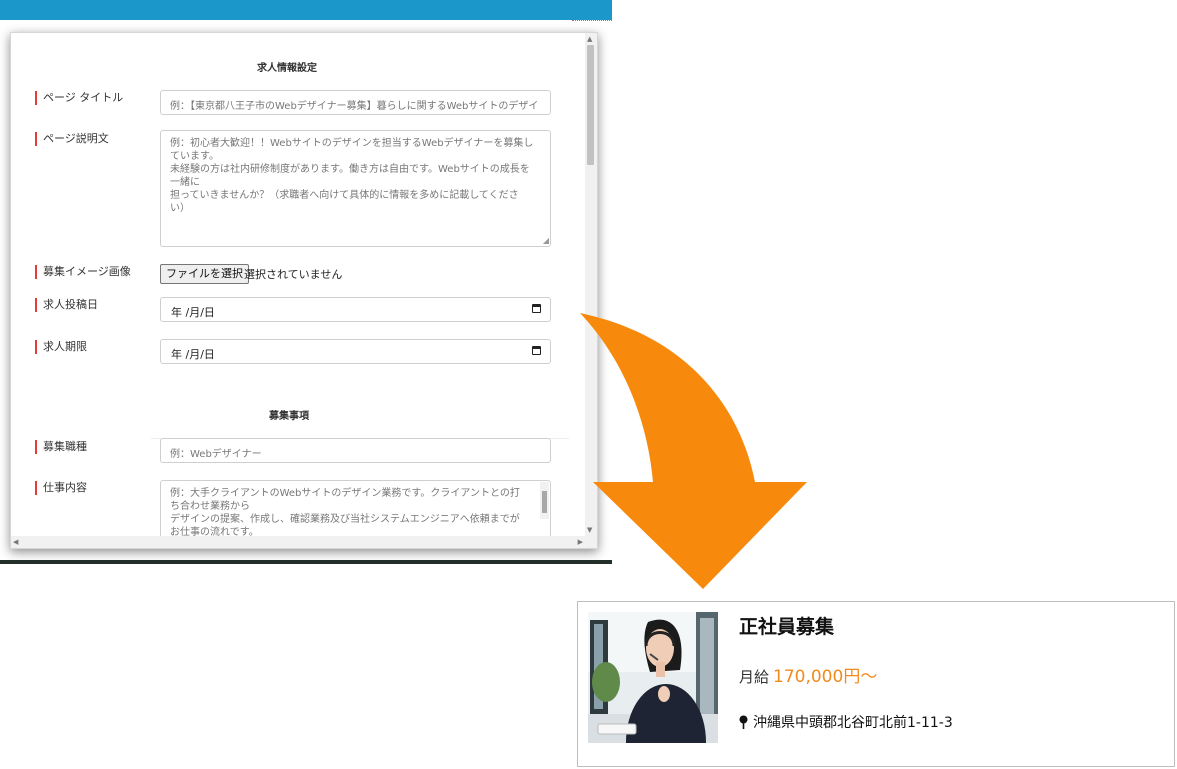 Image resolution: width=1177 pixels, height=769 pixels. Describe the element at coordinates (306, 10) in the screenshot. I see `background-header-bar` at that location.